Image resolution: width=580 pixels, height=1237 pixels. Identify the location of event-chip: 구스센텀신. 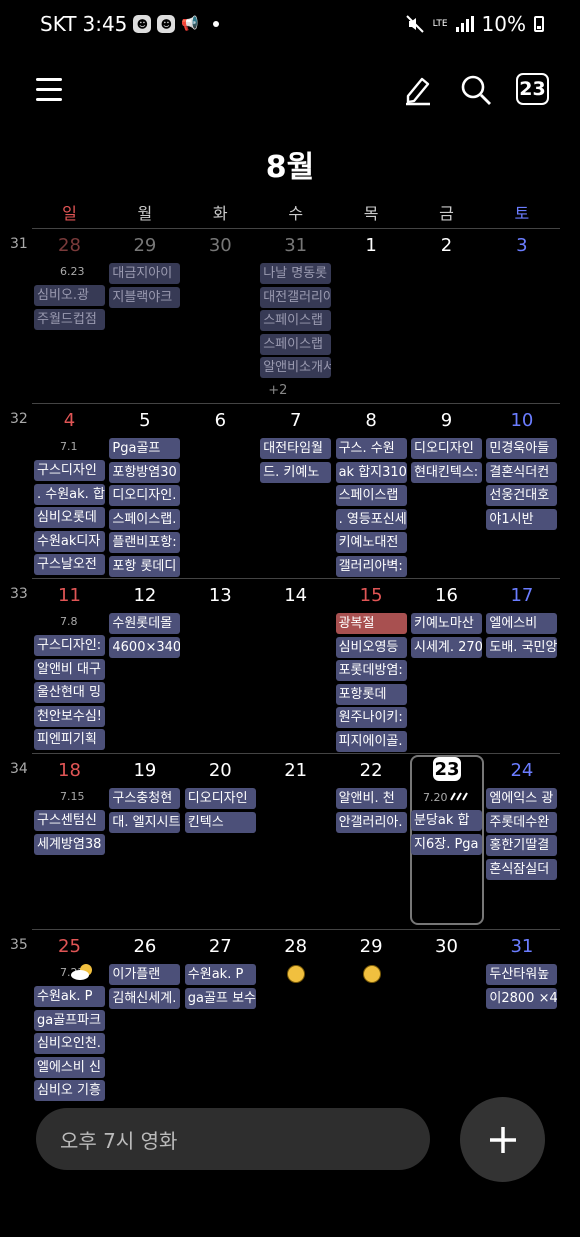
(69, 820).